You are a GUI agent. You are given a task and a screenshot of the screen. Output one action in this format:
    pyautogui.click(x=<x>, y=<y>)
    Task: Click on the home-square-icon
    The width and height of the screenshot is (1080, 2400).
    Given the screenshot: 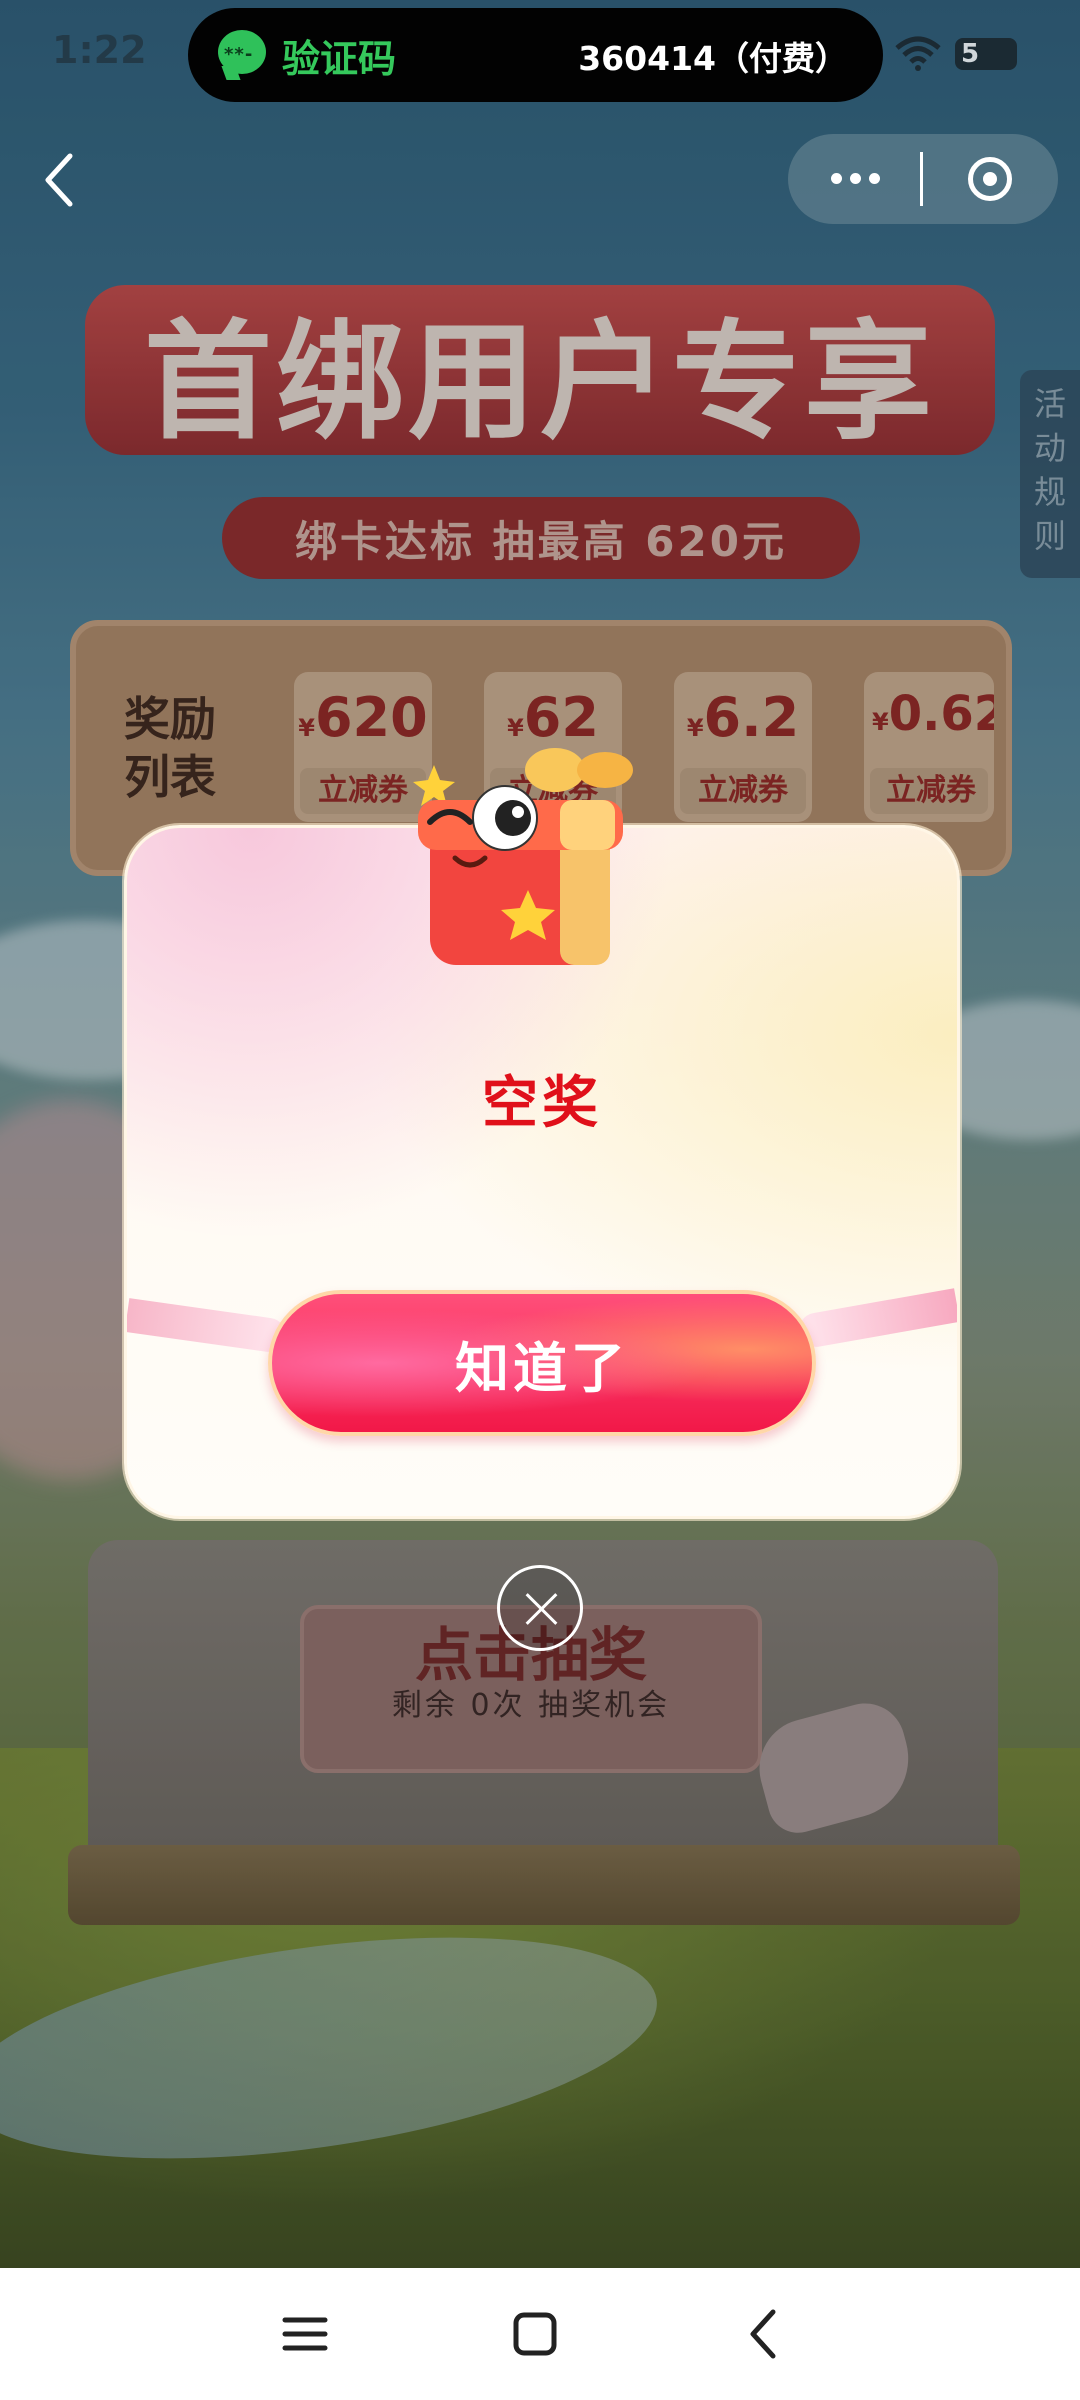 What is the action you would take?
    pyautogui.click(x=535, y=2334)
    